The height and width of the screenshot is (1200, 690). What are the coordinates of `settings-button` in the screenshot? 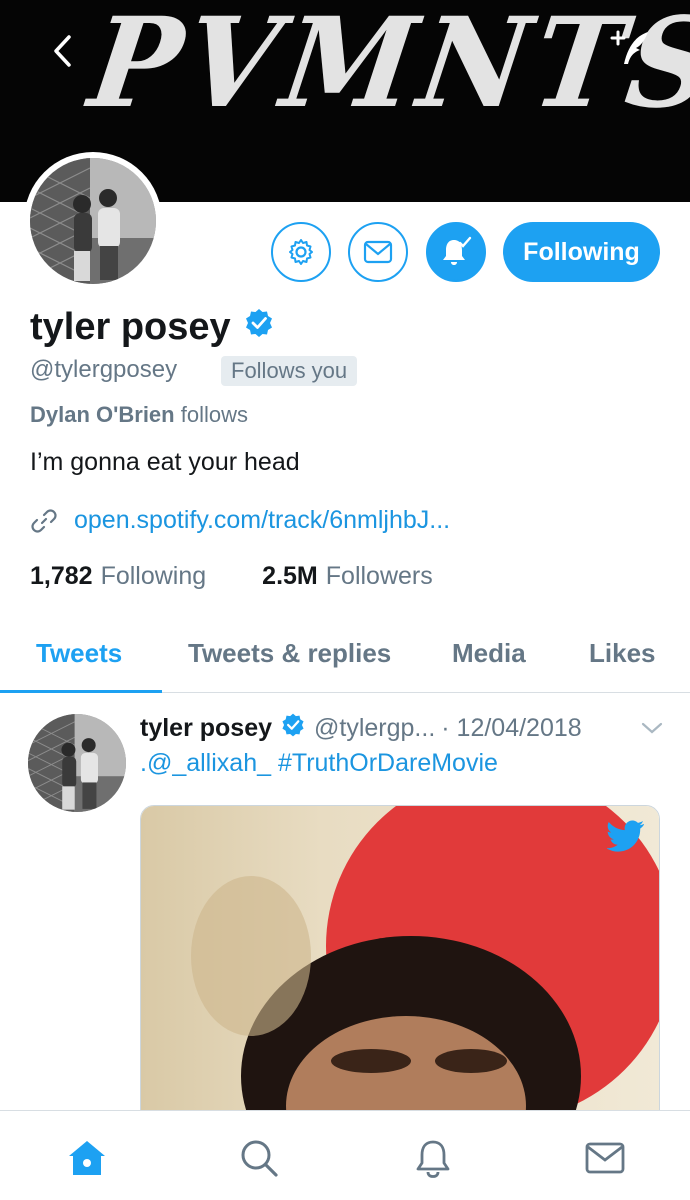 It's located at (301, 252).